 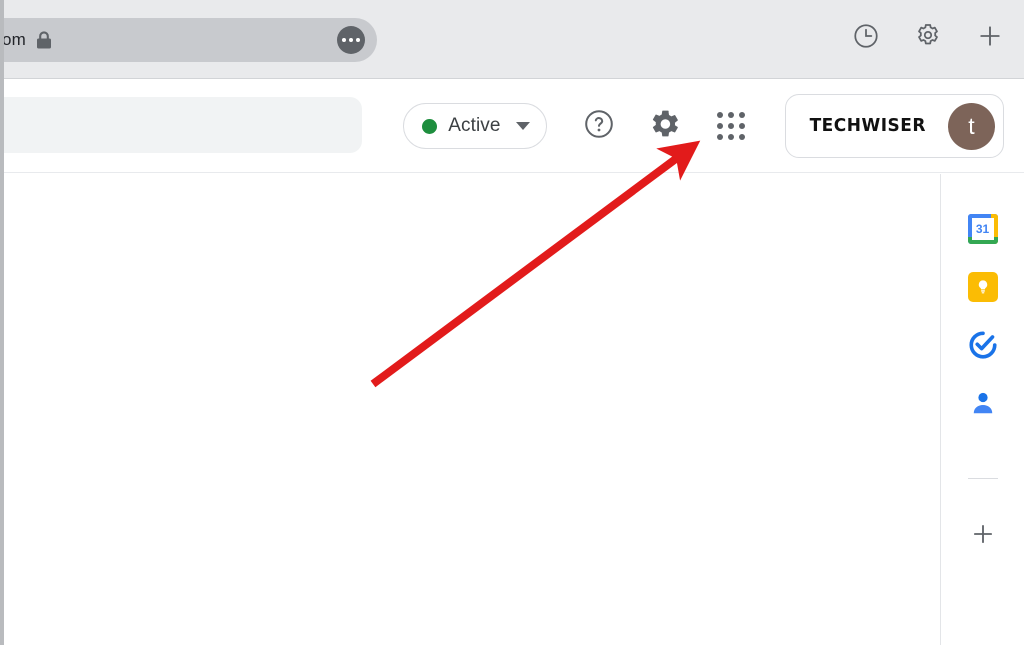 I want to click on clock-icon, so click(x=866, y=38).